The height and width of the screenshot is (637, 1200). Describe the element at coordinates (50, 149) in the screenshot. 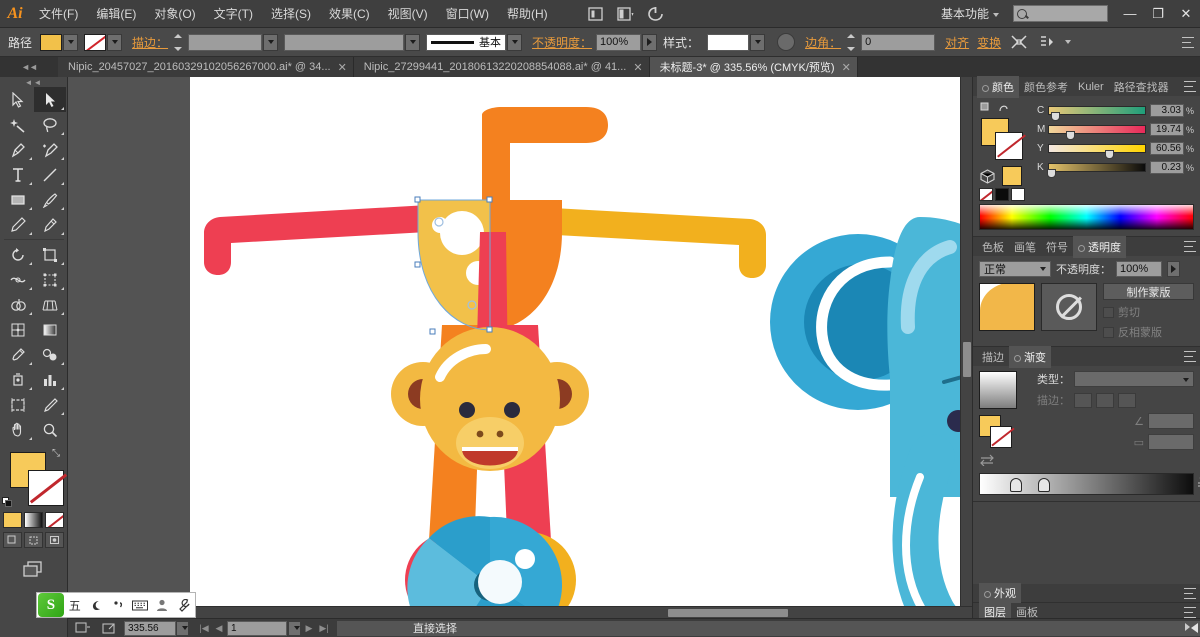

I see `add-anchor-point-tool` at that location.